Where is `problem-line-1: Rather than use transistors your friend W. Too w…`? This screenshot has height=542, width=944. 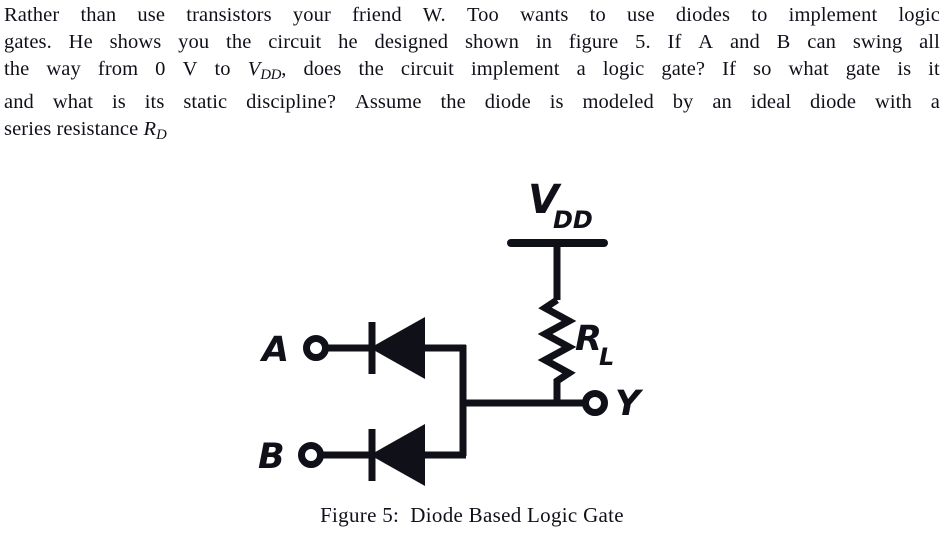
problem-line-1: Rather than use transistors your friend W. Too w… is located at coordinates (472, 15).